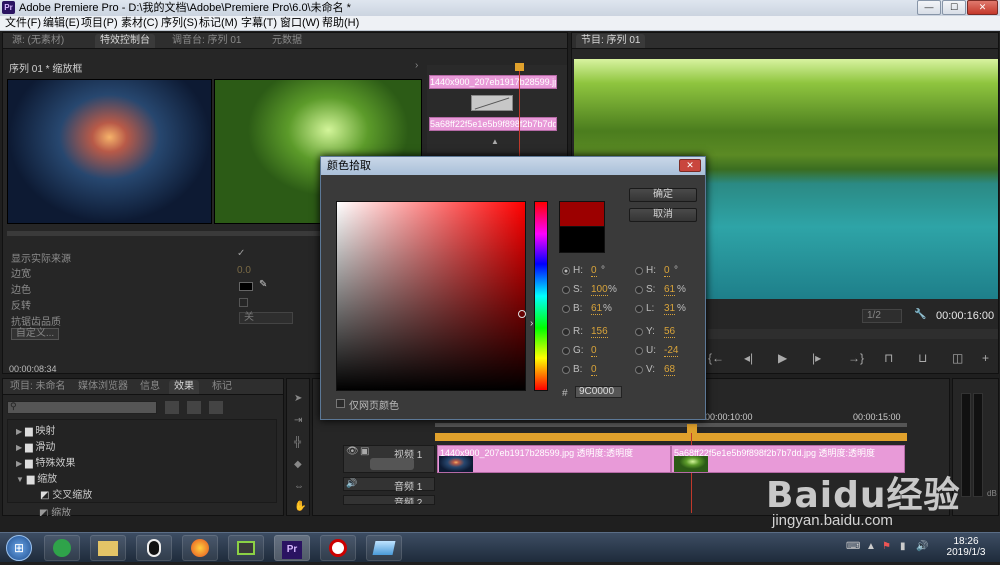 This screenshot has height=565, width=1000. I want to click on mini-transition, so click(492, 103).